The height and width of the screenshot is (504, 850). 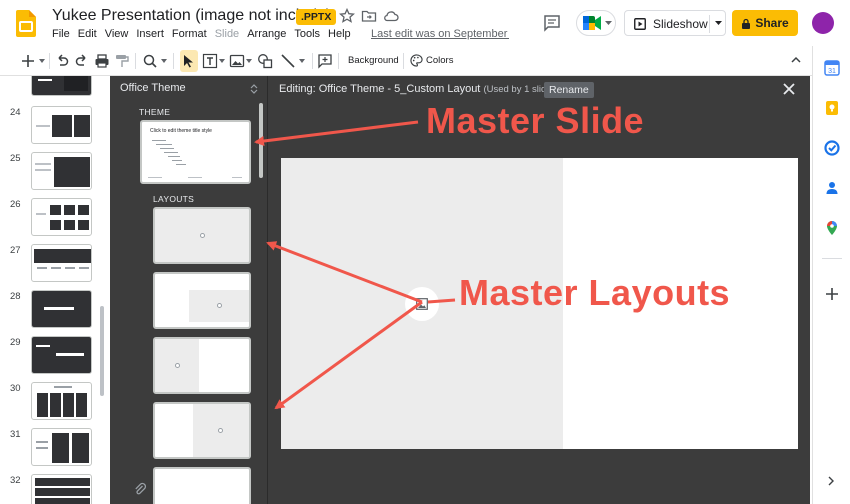 I want to click on select-tool-button, so click(x=189, y=61).